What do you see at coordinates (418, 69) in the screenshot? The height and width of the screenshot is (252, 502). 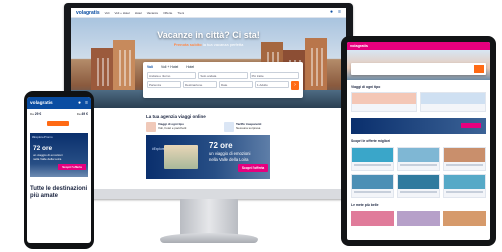 I see `search-box` at bounding box center [418, 69].